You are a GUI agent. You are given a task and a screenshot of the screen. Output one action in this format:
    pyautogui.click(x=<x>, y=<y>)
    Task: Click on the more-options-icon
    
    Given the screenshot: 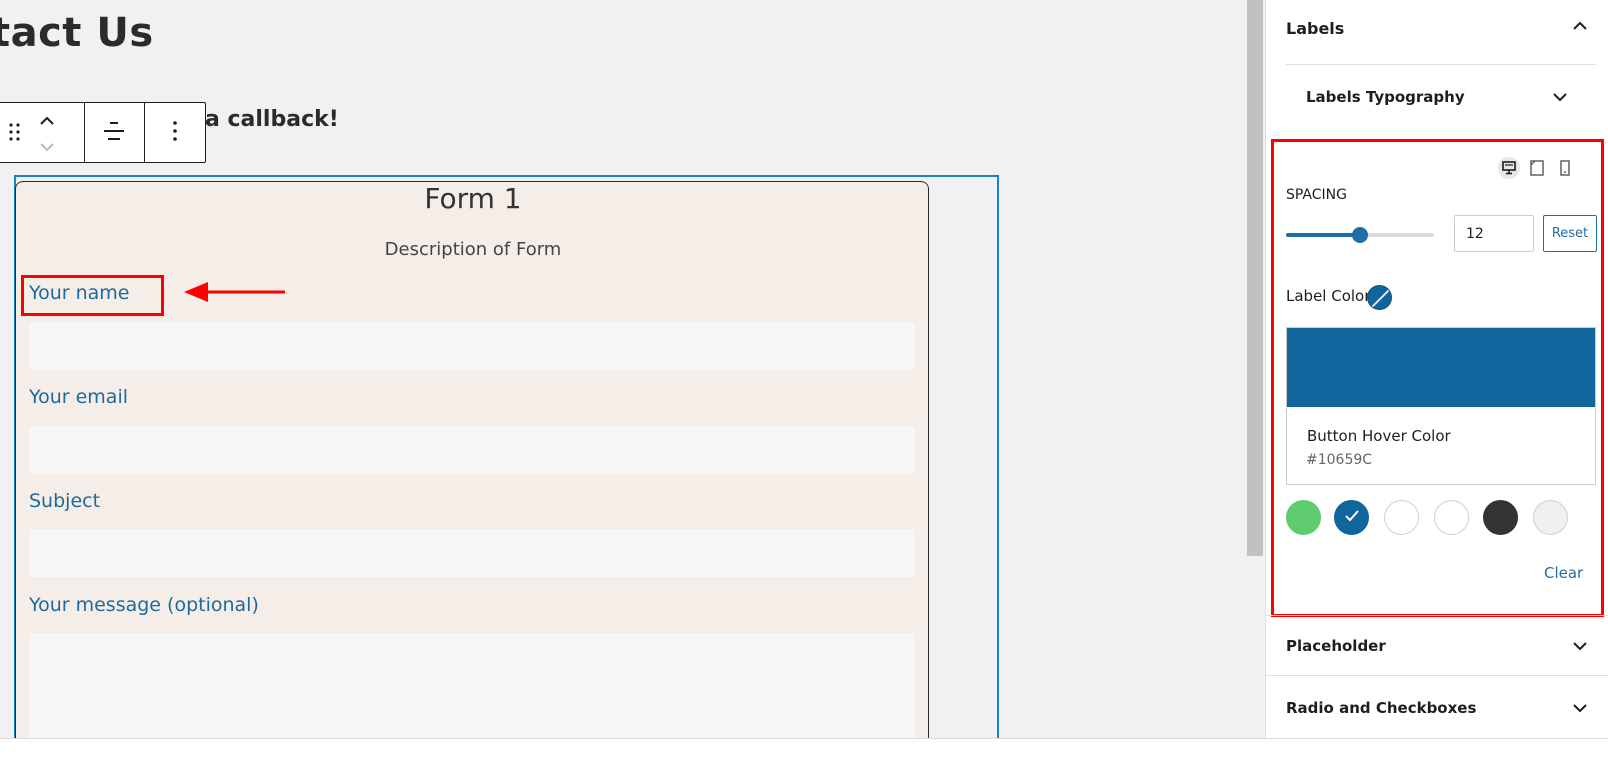 What is the action you would take?
    pyautogui.click(x=175, y=133)
    